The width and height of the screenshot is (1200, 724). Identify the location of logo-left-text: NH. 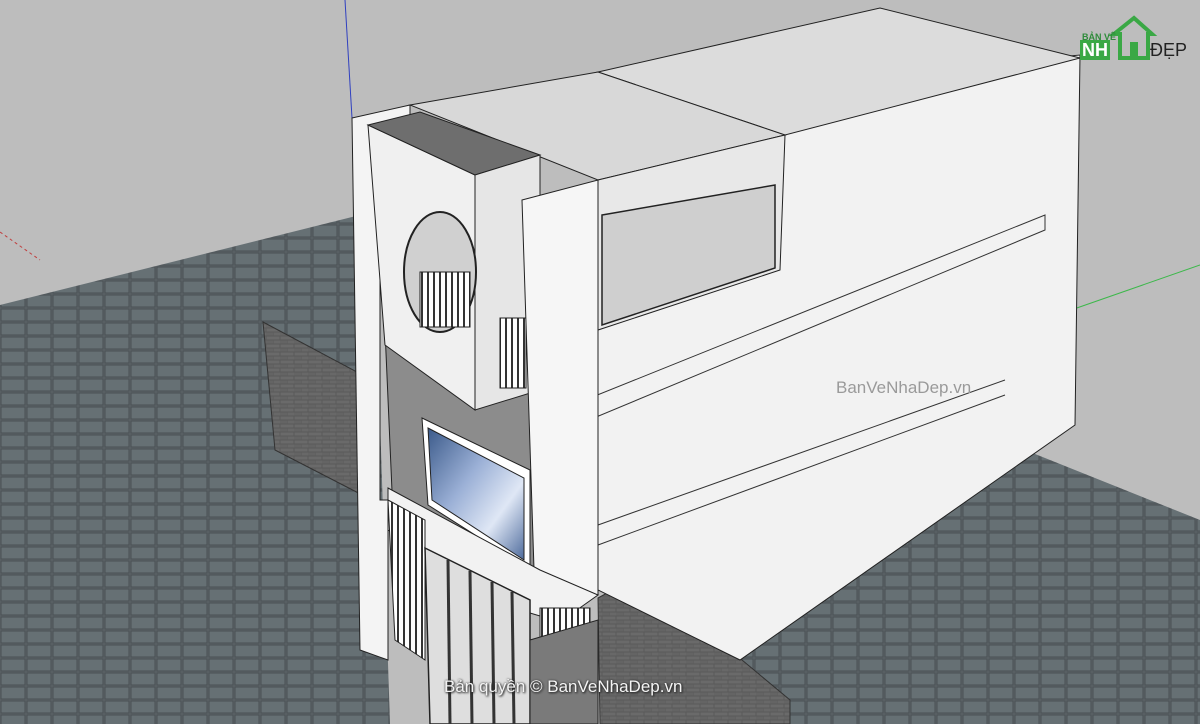
(1095, 50).